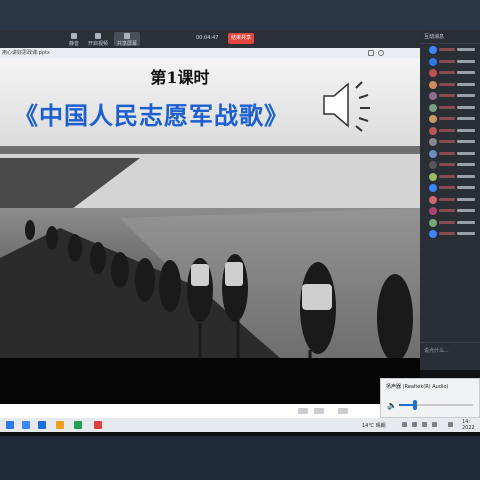  What do you see at coordinates (60, 425) in the screenshot?
I see `folder-icon` at bounding box center [60, 425].